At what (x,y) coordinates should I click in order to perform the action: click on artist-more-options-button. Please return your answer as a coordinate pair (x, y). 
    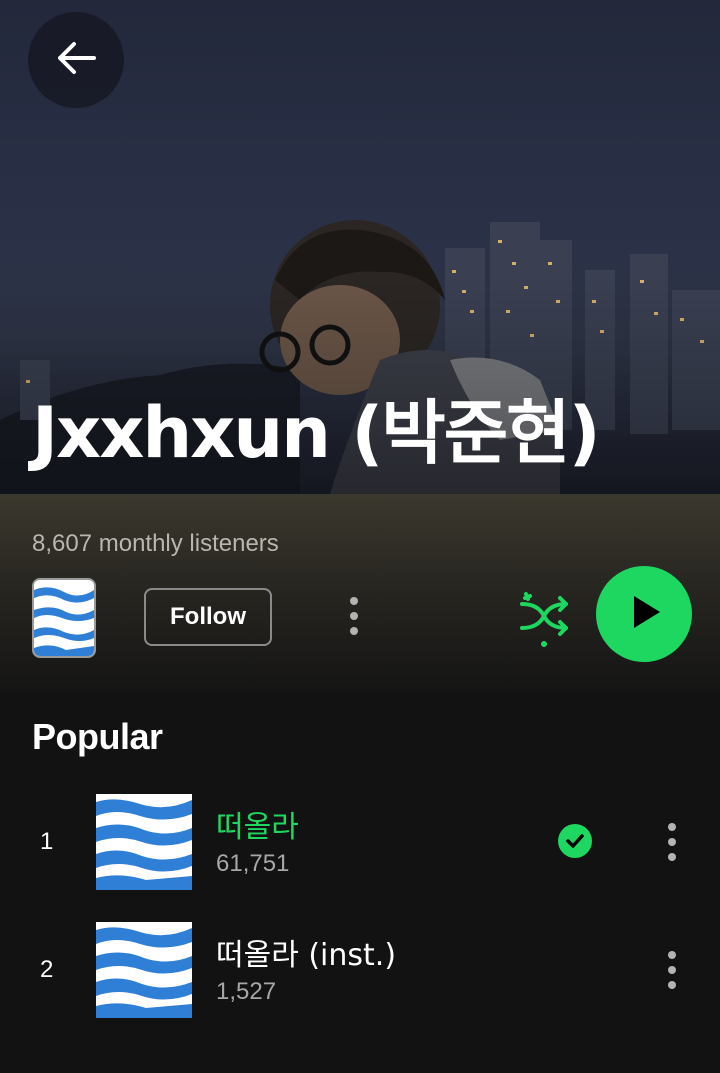
    Looking at the image, I should click on (354, 618).